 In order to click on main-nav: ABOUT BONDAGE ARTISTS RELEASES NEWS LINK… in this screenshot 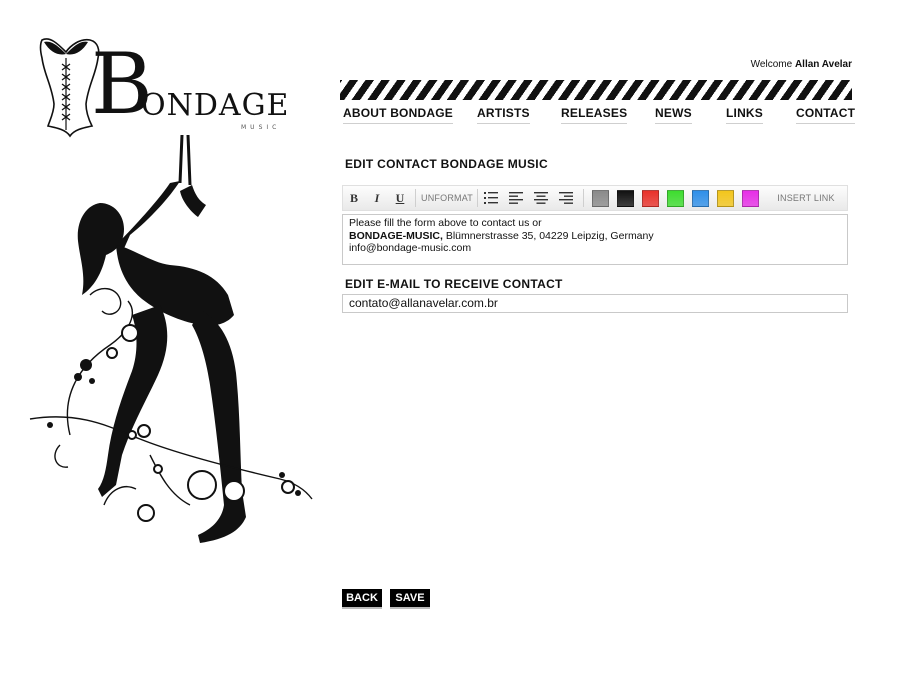, I will do `click(598, 116)`.